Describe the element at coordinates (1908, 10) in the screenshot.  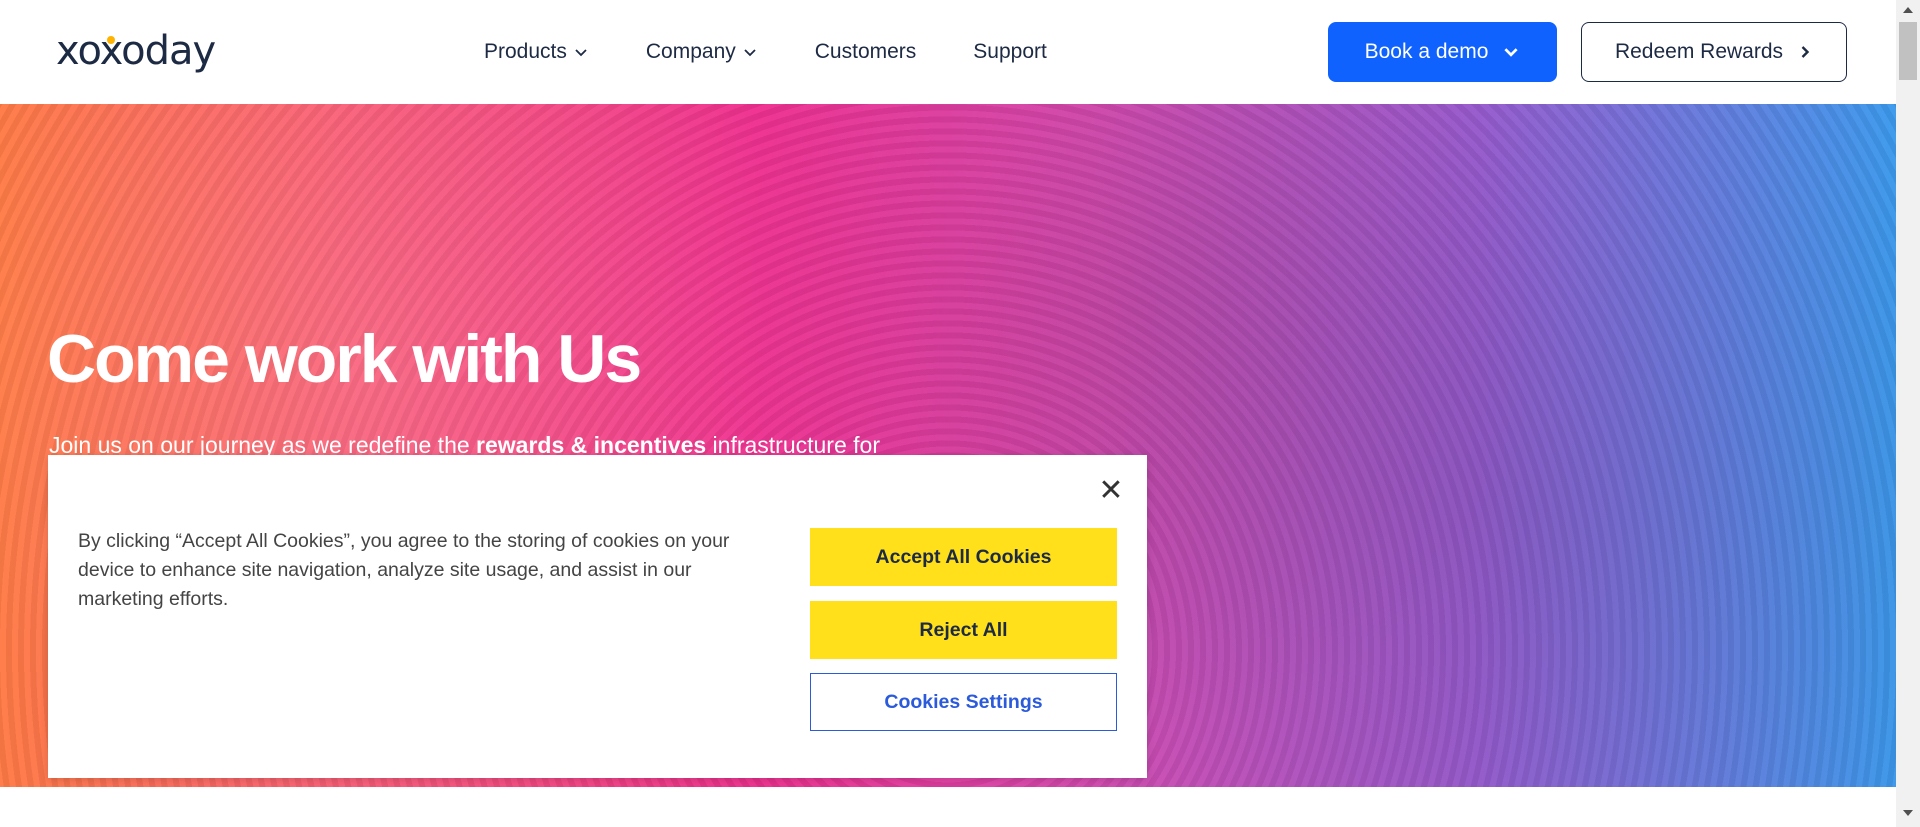
I see `scroll-up-arrow-icon` at that location.